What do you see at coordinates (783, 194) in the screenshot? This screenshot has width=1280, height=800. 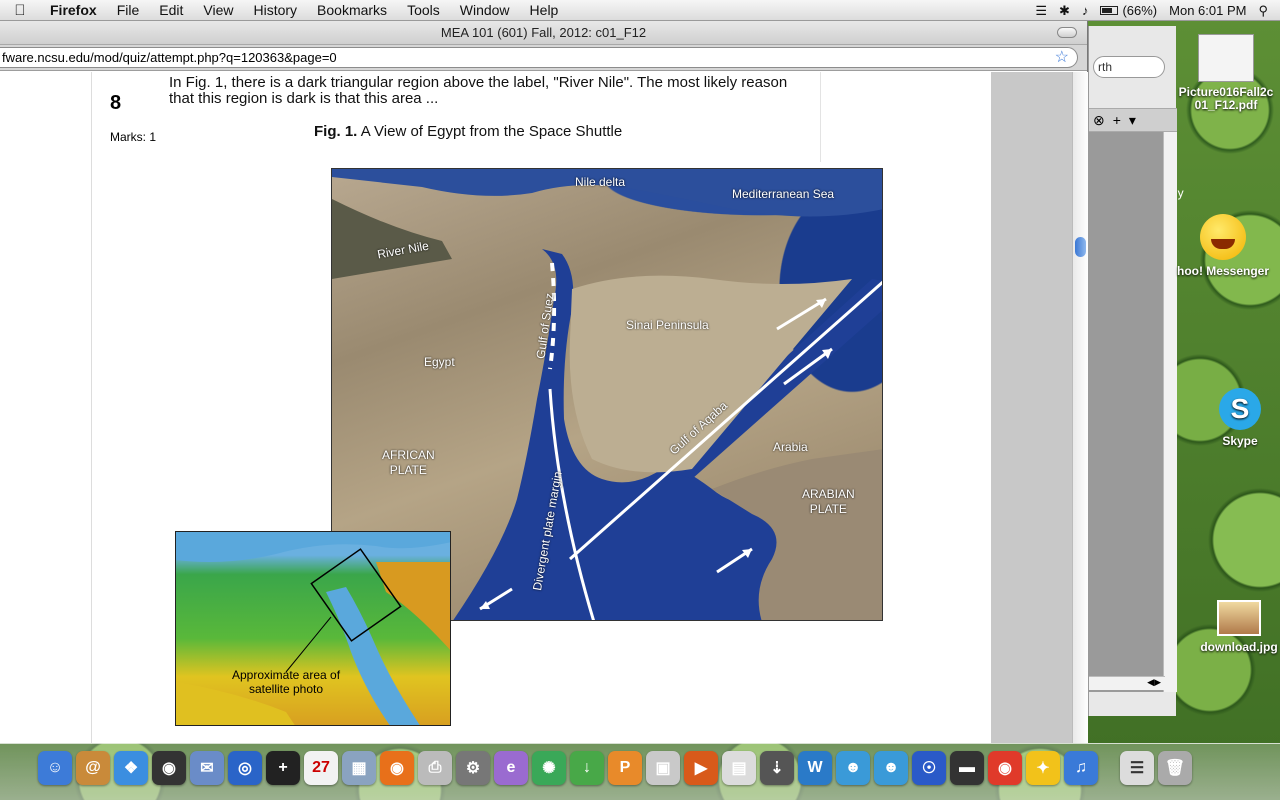 I see `label-mediterranean-sea: Mediterranean Sea` at bounding box center [783, 194].